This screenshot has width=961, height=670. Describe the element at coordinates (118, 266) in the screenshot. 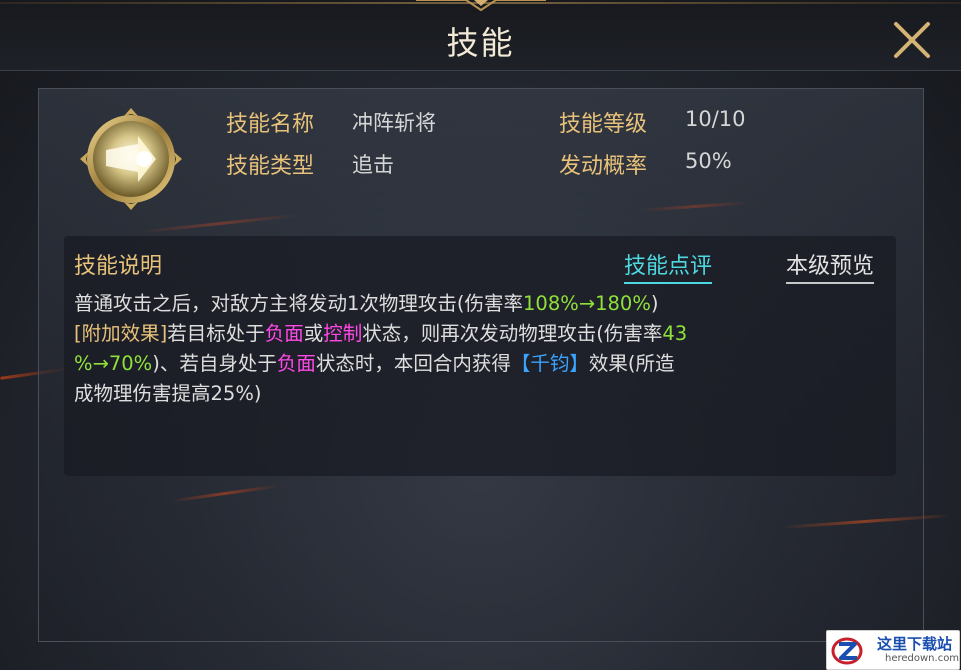

I see `skill-description-title: 技能说明` at that location.